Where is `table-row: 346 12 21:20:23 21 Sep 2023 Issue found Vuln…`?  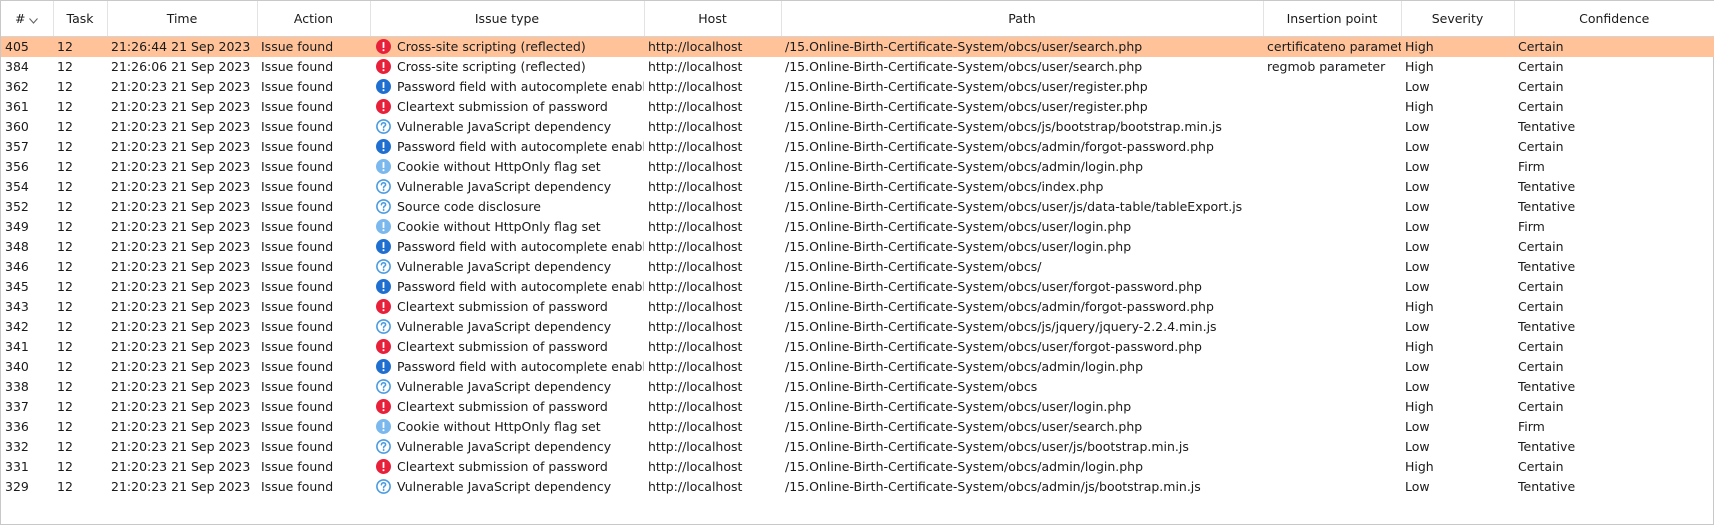
table-row: 346 12 21:20:23 21 Sep 2023 Issue found Vuln… is located at coordinates (857, 267).